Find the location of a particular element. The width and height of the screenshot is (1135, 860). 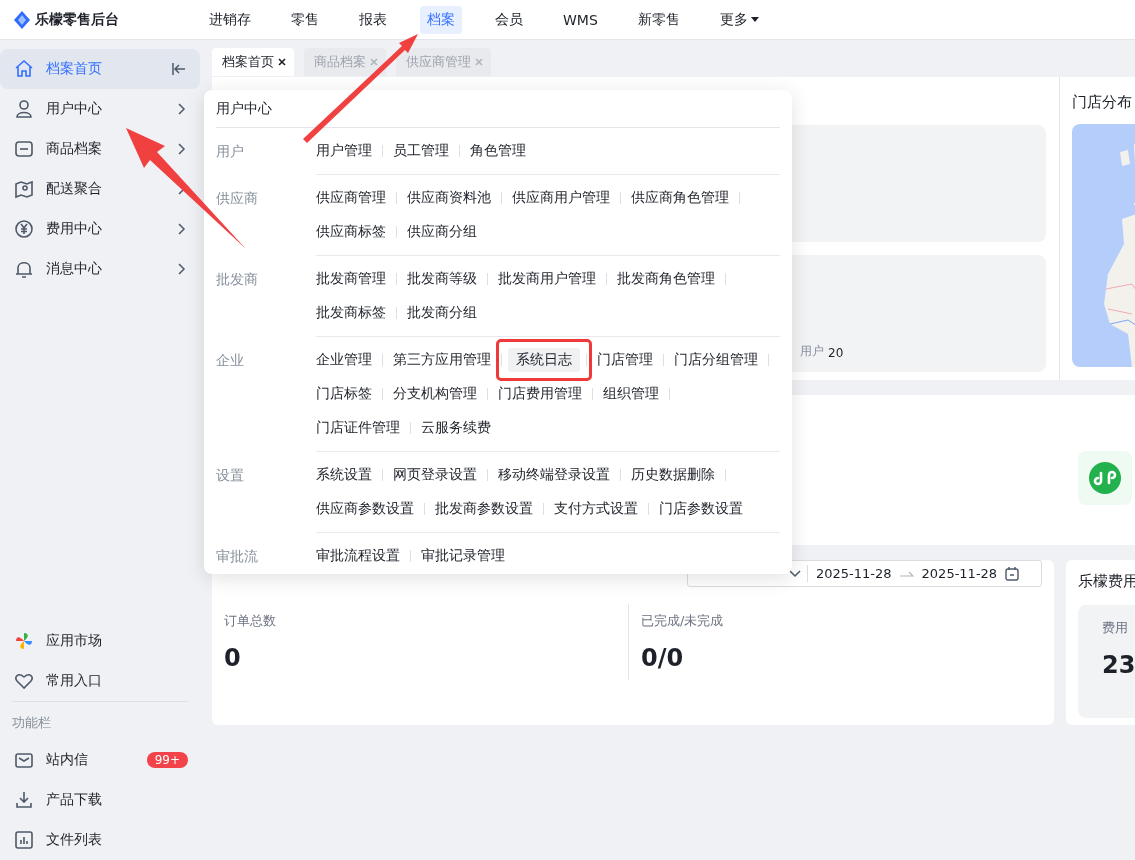

yen-icon is located at coordinates (24, 229).